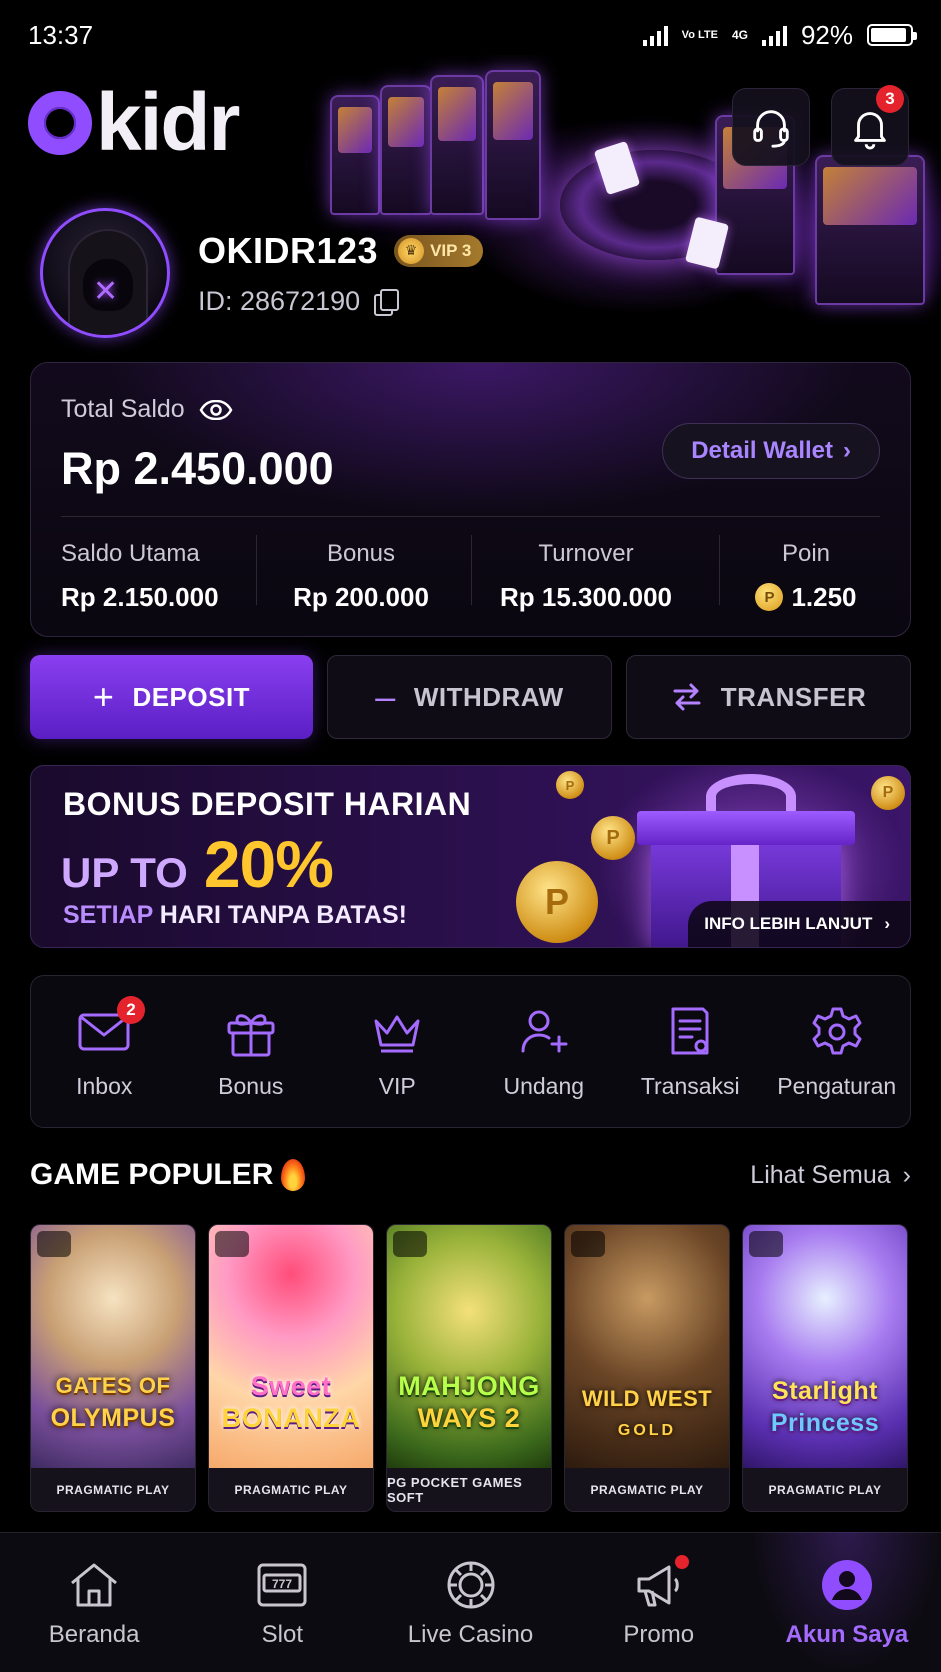 Image resolution: width=941 pixels, height=1672 pixels. I want to click on promo-title: BONUS DEPOSIT HARIAN, so click(267, 804).